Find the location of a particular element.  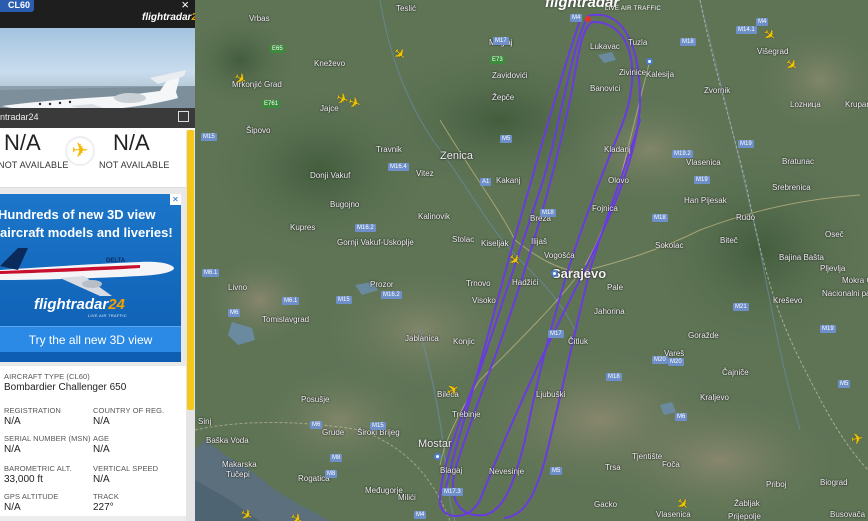

ad-info-icon: ✕ is located at coordinates (175, 199).